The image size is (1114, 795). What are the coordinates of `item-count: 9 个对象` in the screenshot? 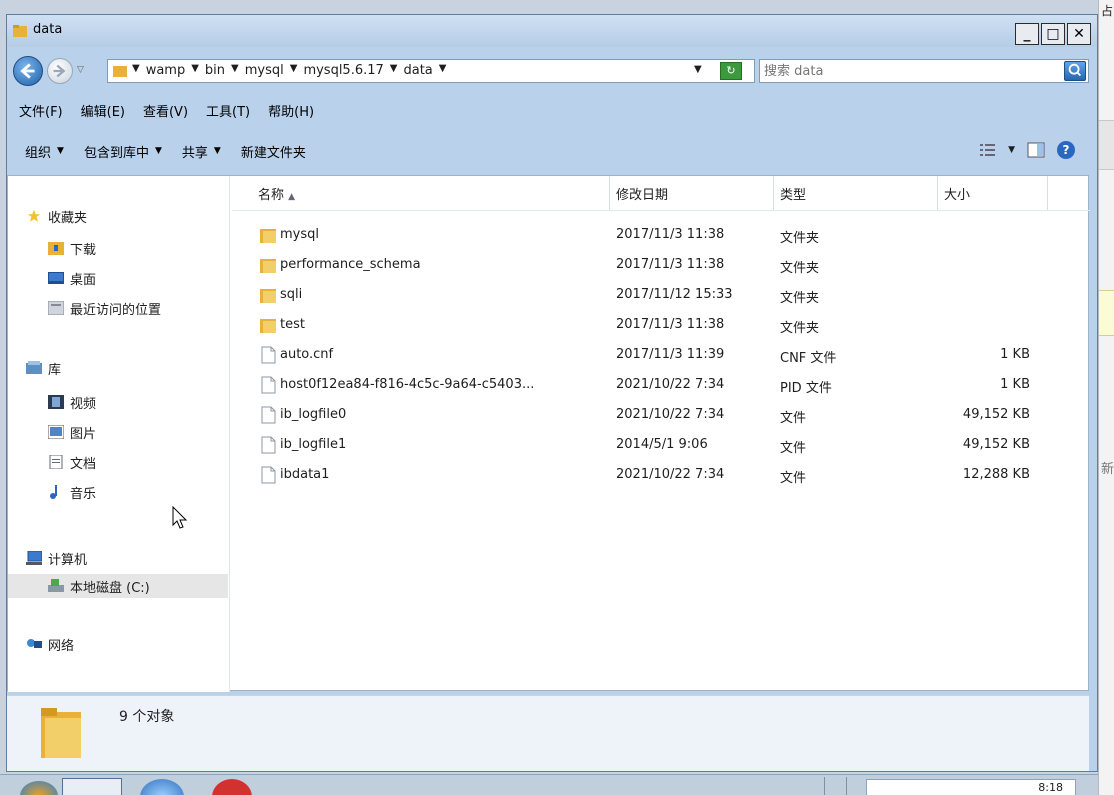 It's located at (147, 717).